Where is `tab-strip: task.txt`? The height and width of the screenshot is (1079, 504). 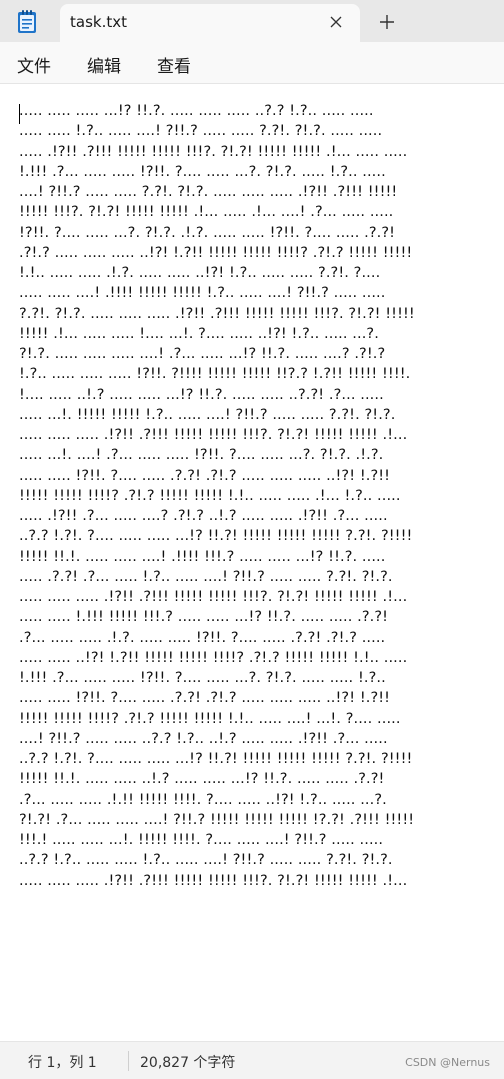
tab-strip: task.txt is located at coordinates (252, 21).